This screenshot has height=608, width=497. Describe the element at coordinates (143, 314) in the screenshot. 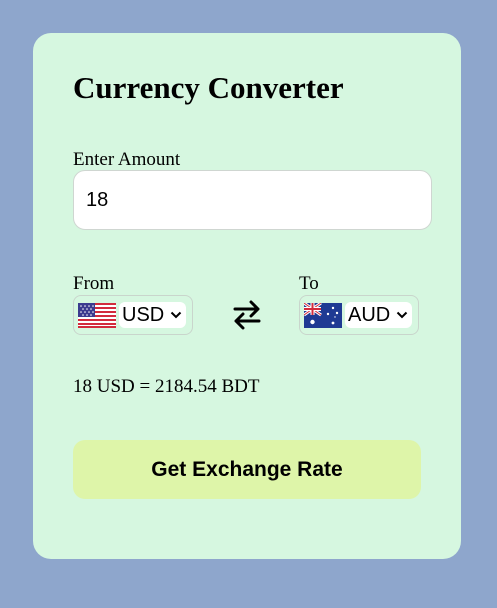

I see `from-currency-code: USD` at that location.